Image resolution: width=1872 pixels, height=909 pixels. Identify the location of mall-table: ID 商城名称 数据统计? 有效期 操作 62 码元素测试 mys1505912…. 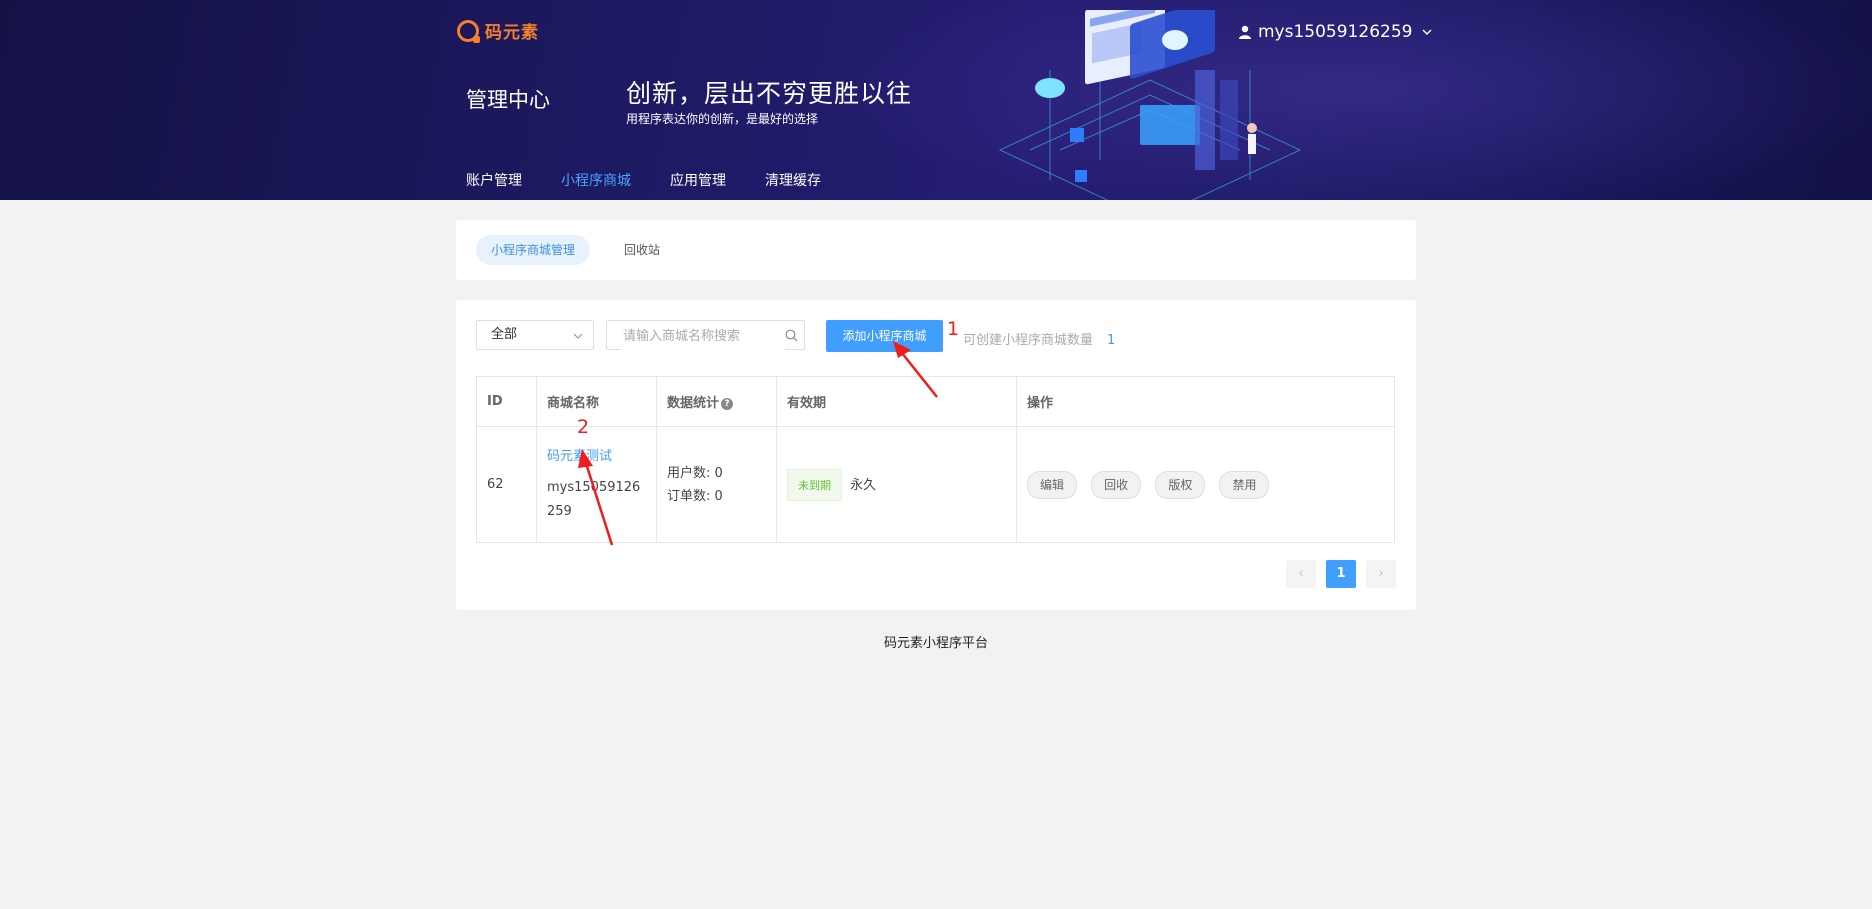
(935, 459).